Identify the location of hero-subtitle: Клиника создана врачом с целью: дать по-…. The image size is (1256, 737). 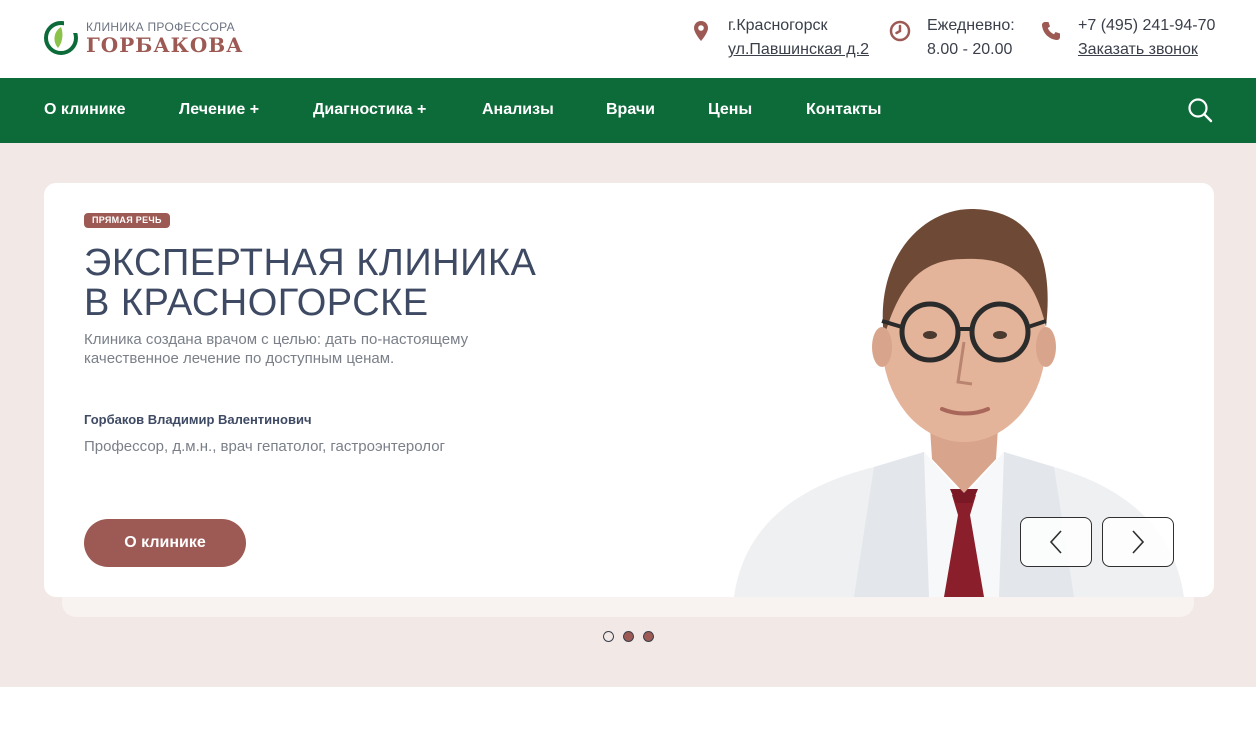
(276, 349).